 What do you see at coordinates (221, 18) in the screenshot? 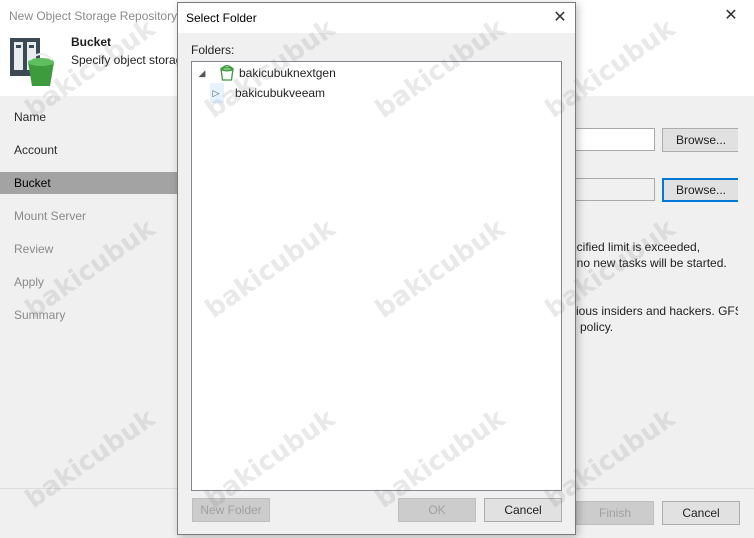
I see `dialog-title: Select Folder` at bounding box center [221, 18].